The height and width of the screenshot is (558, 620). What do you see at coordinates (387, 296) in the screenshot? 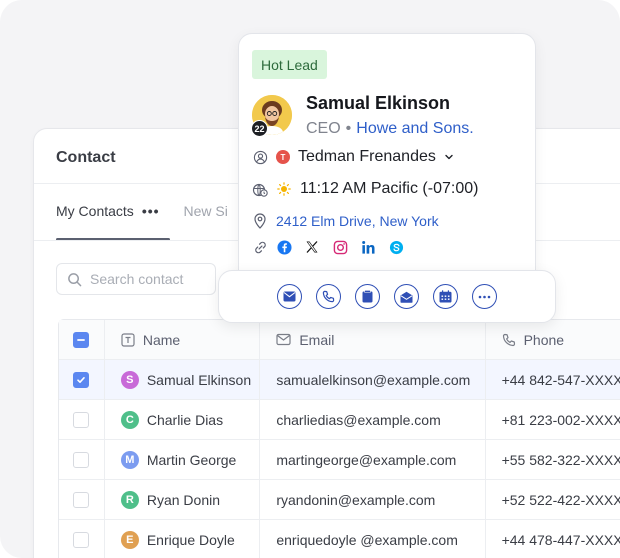
I see `quick-action-bar` at bounding box center [387, 296].